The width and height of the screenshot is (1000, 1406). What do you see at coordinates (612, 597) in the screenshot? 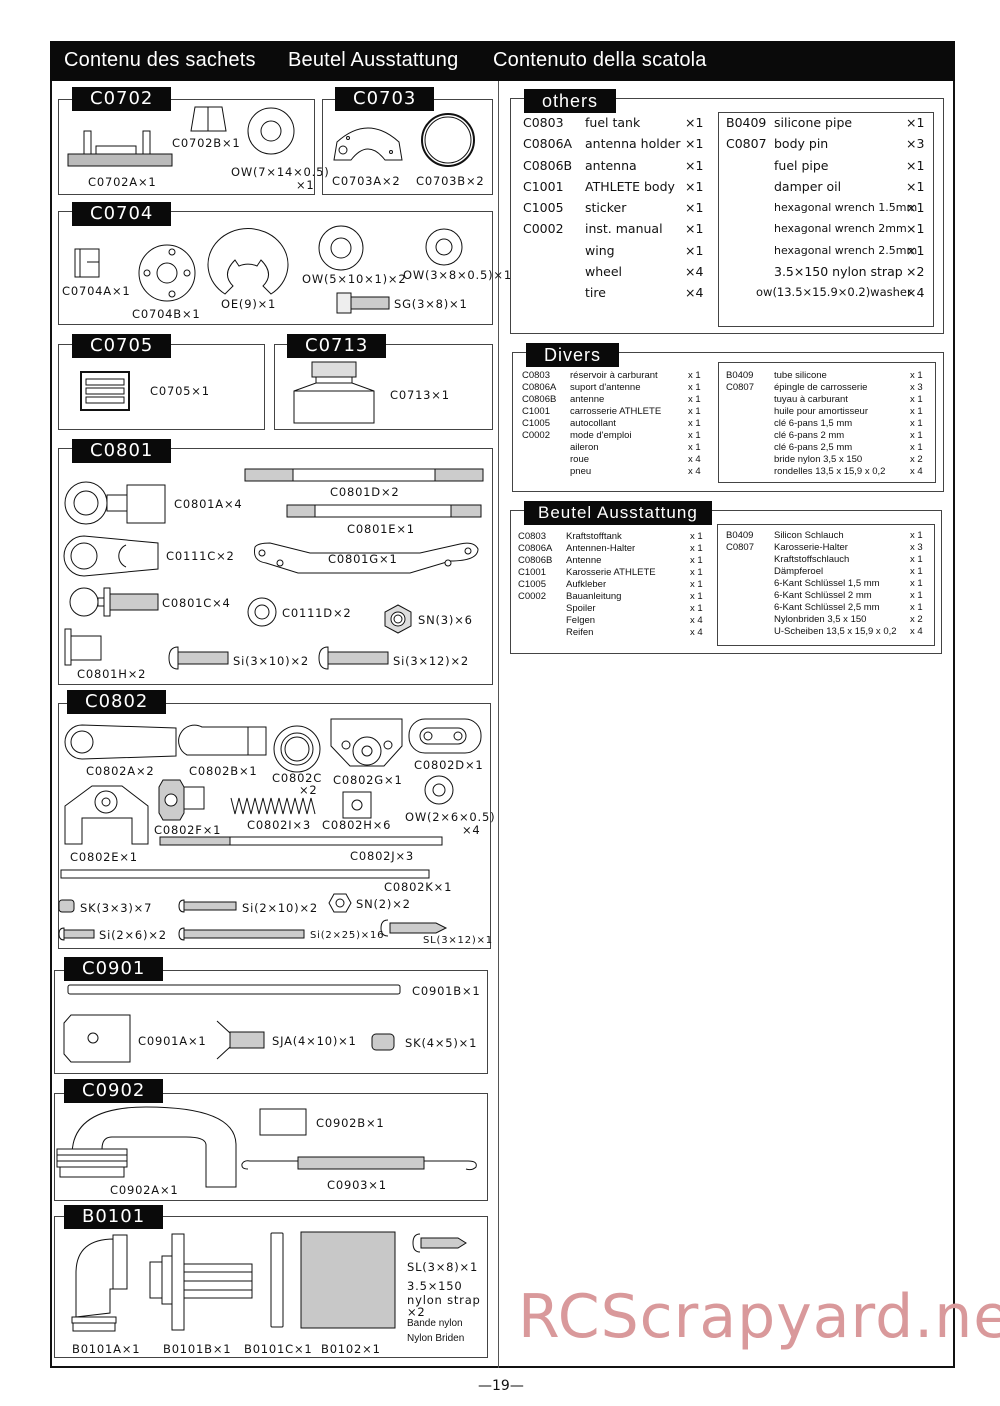
I see `list-item: C0002 Bauanleitung x 1` at bounding box center [612, 597].